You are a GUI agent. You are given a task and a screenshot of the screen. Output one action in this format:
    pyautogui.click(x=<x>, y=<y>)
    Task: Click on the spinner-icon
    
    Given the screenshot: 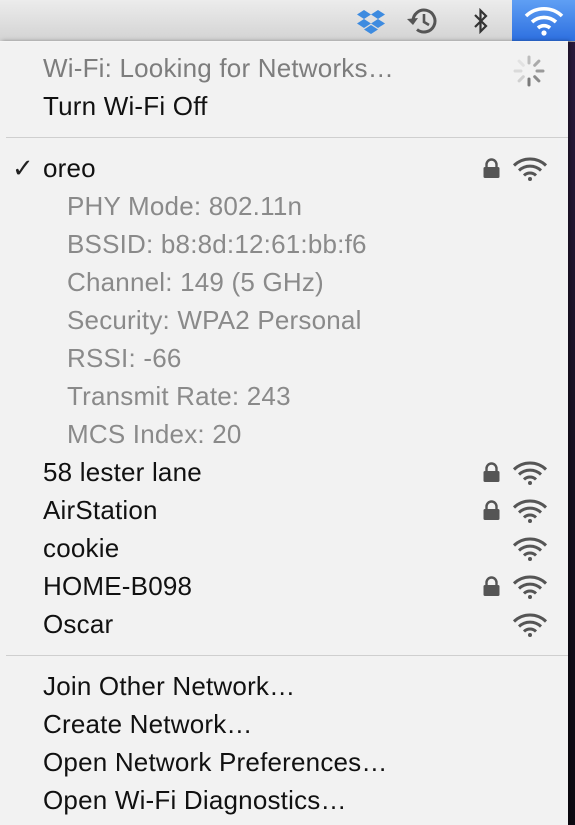 What is the action you would take?
    pyautogui.click(x=529, y=71)
    